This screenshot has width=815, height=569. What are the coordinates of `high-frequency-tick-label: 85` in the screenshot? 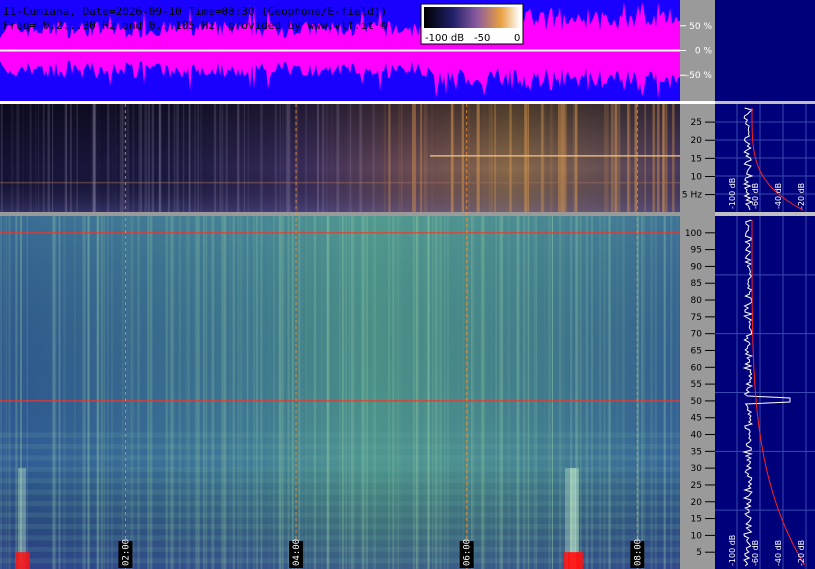 It's located at (696, 284).